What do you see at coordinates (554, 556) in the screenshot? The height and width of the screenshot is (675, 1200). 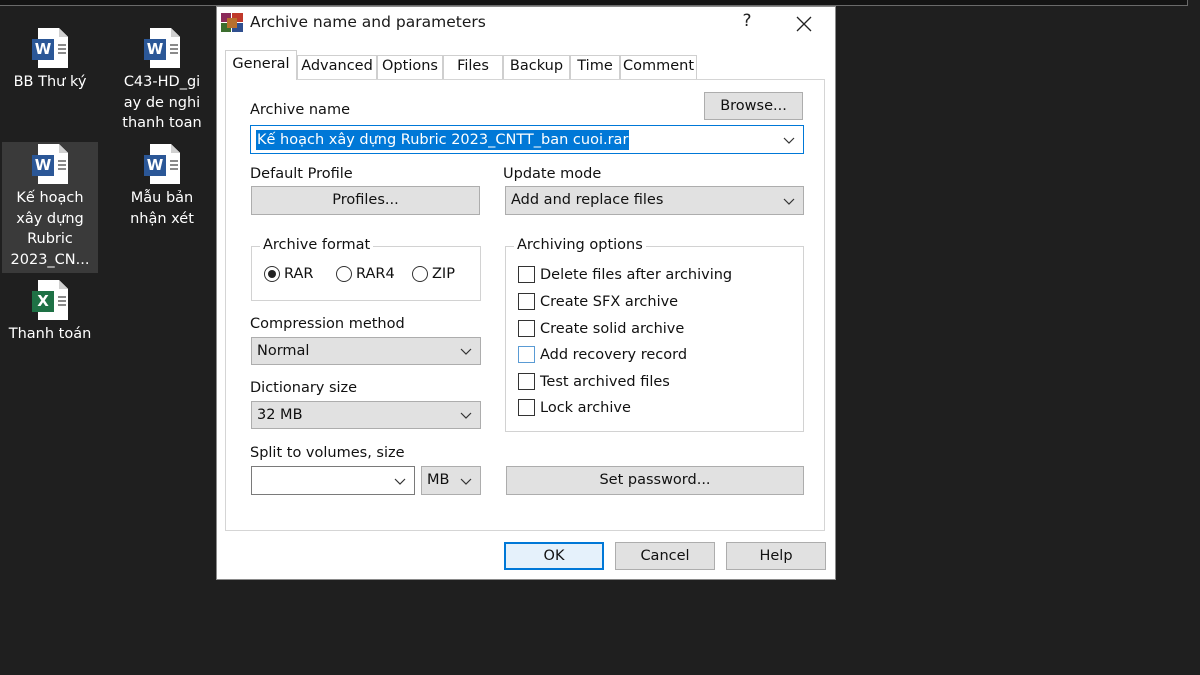 I see `ok-button: OK` at bounding box center [554, 556].